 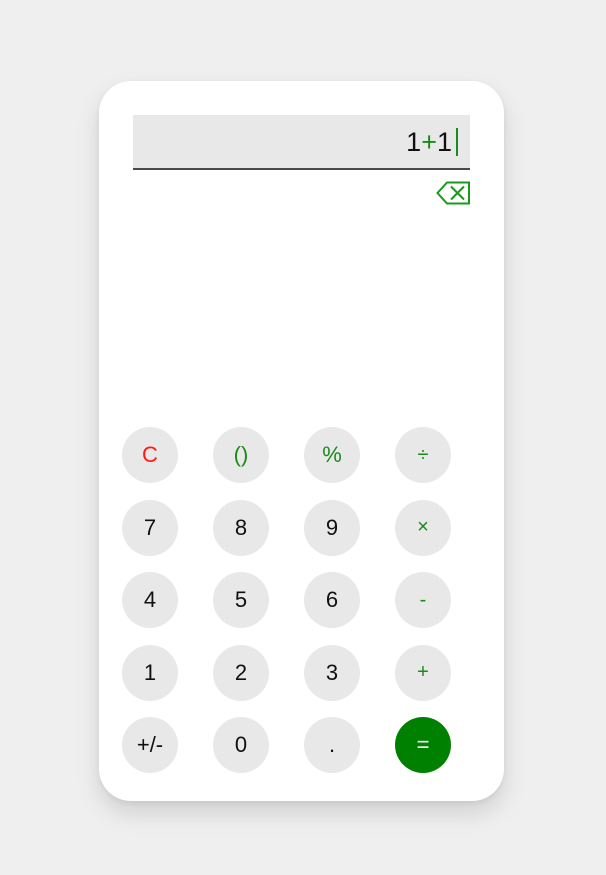 I want to click on digit-9-button: 9, so click(x=332, y=527).